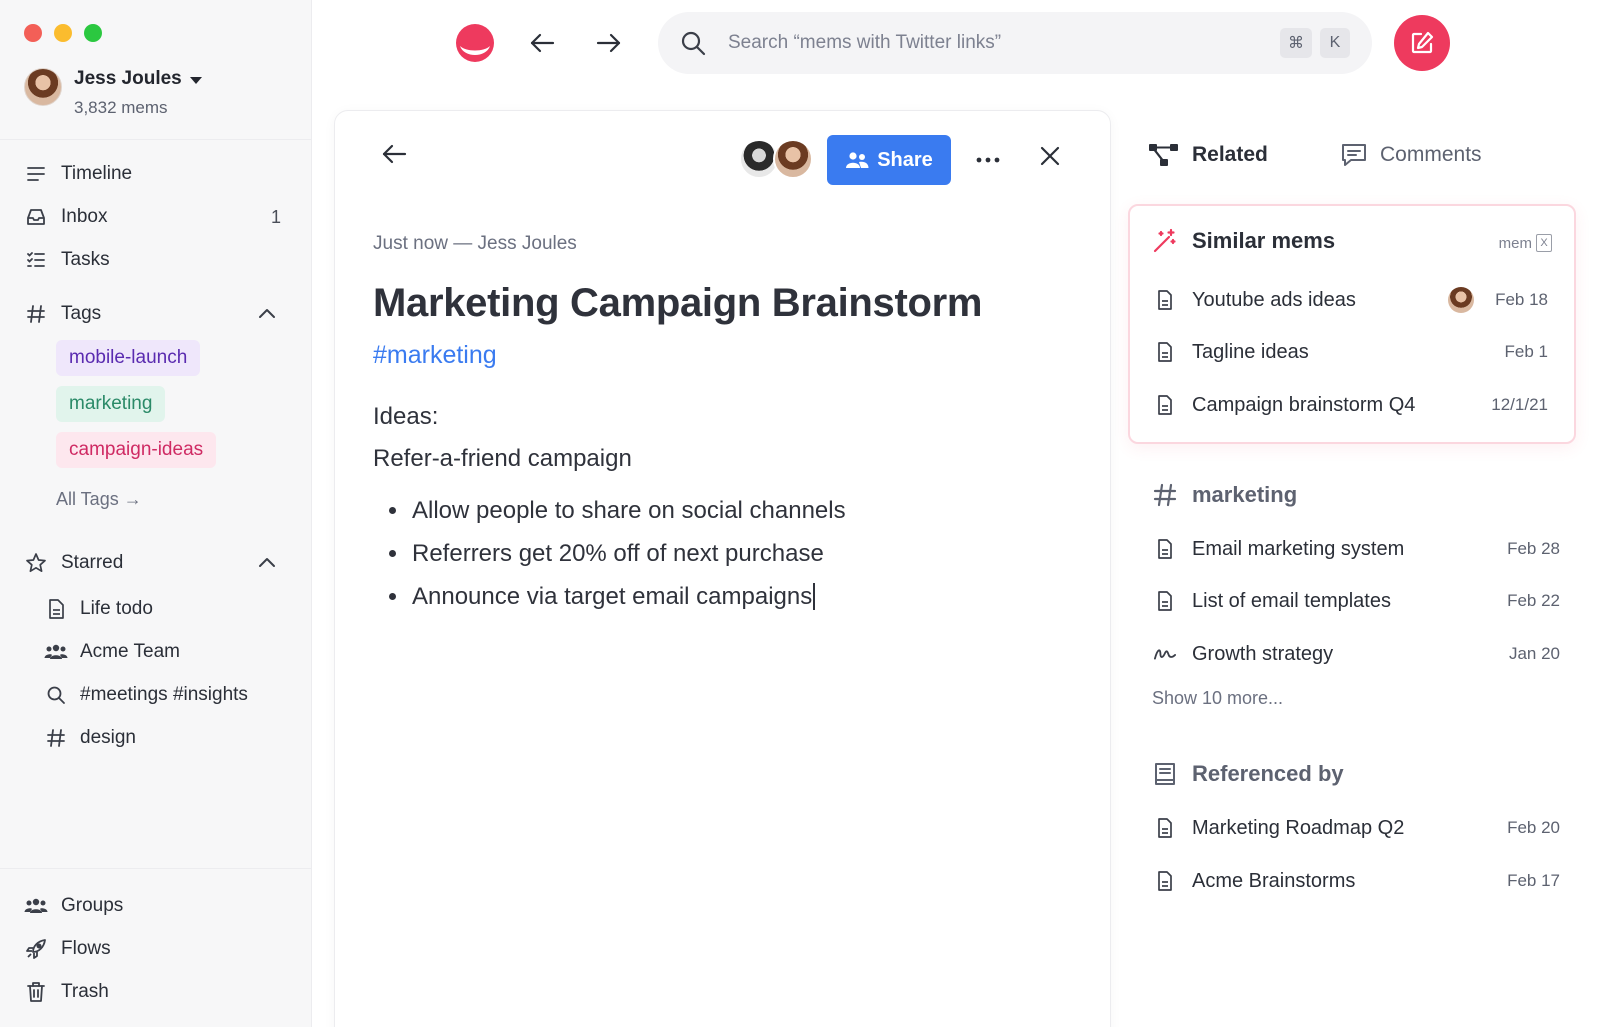  Describe the element at coordinates (1526, 351) in the screenshot. I see `item-date: Feb 1` at that location.